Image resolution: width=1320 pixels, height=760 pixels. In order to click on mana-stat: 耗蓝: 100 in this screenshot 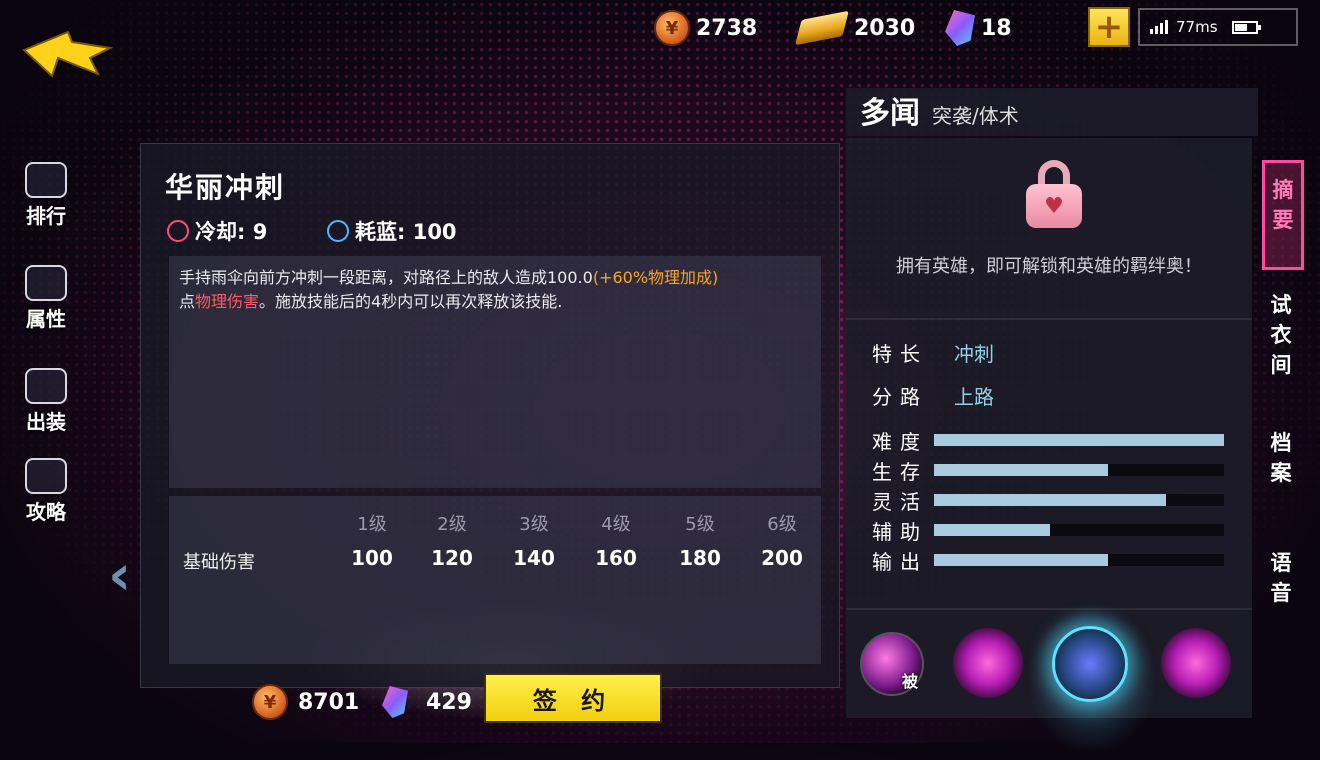, I will do `click(392, 231)`.